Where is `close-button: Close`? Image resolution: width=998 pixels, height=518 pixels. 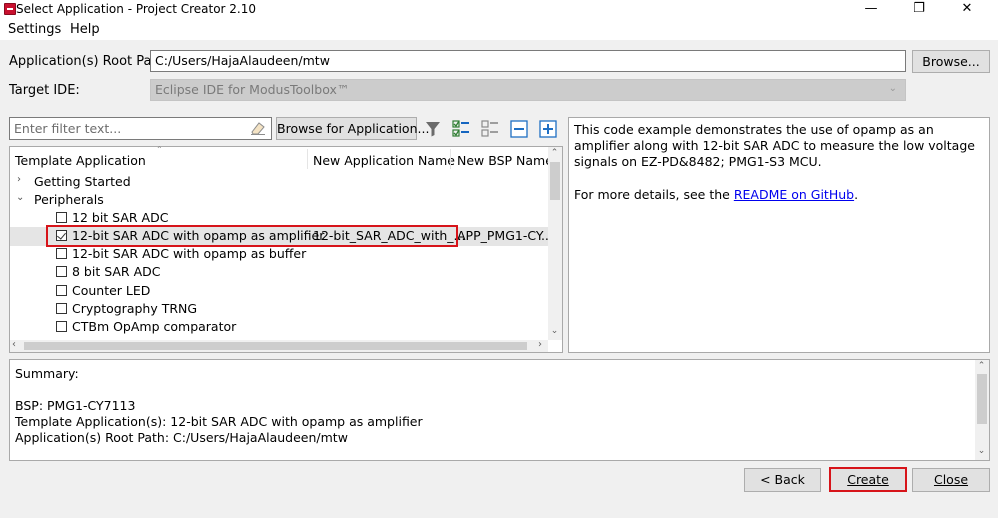 close-button: Close is located at coordinates (951, 480).